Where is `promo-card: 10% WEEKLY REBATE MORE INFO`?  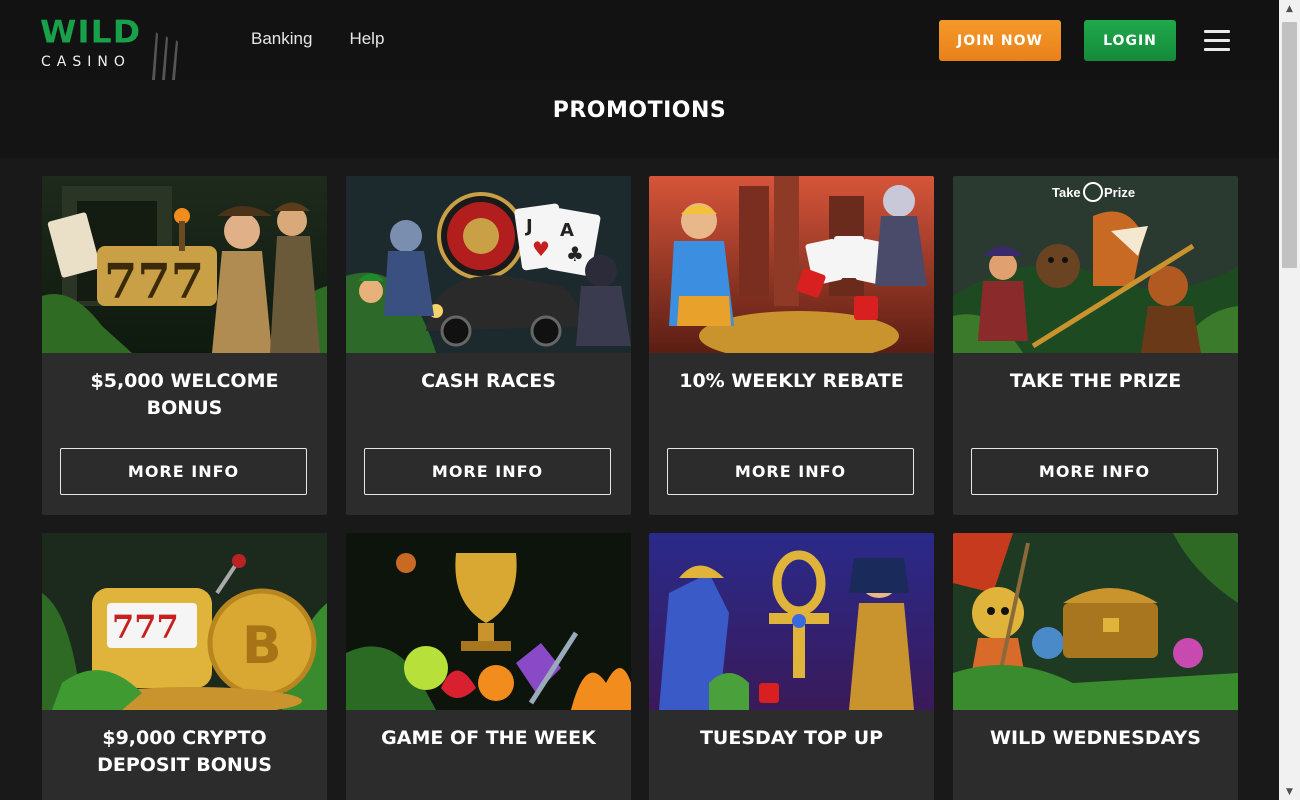
promo-card: 10% WEEKLY REBATE MORE INFO is located at coordinates (791, 345).